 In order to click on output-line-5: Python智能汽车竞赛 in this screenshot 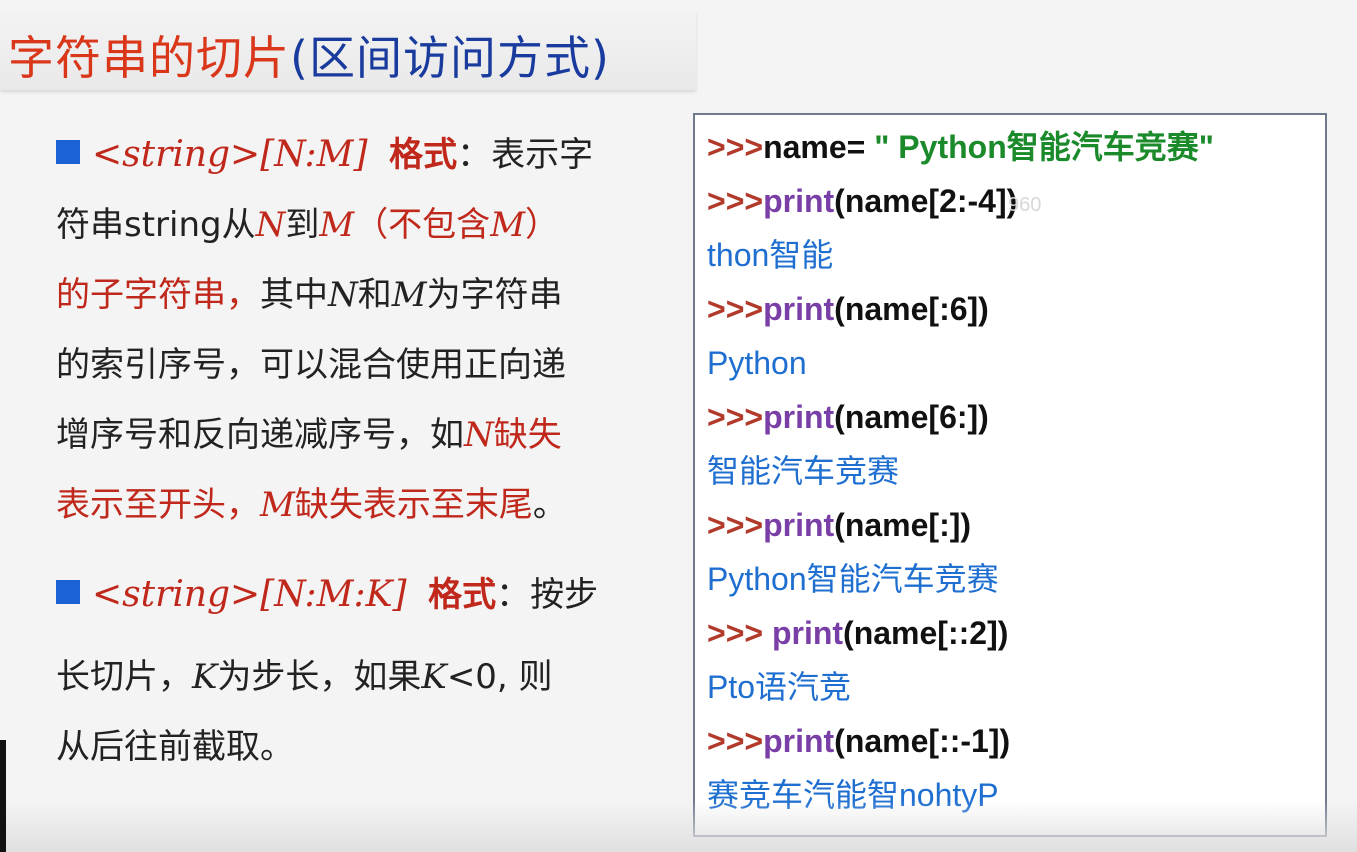, I will do `click(853, 579)`.